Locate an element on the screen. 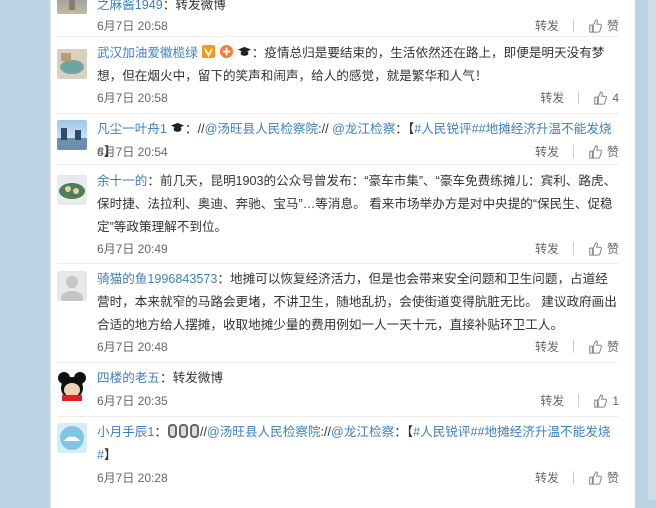  comment-text-prefix: ：// is located at coordinates (194, 129).